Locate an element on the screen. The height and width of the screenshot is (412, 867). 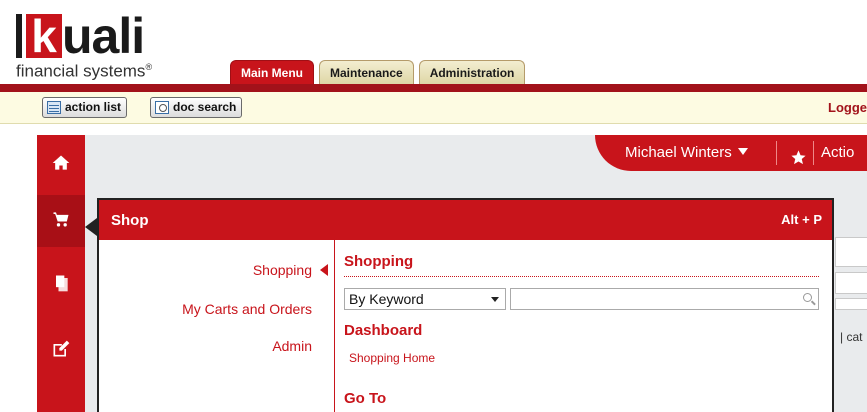
kuali-logo: k uali financial systems® is located at coordinates (84, 43).